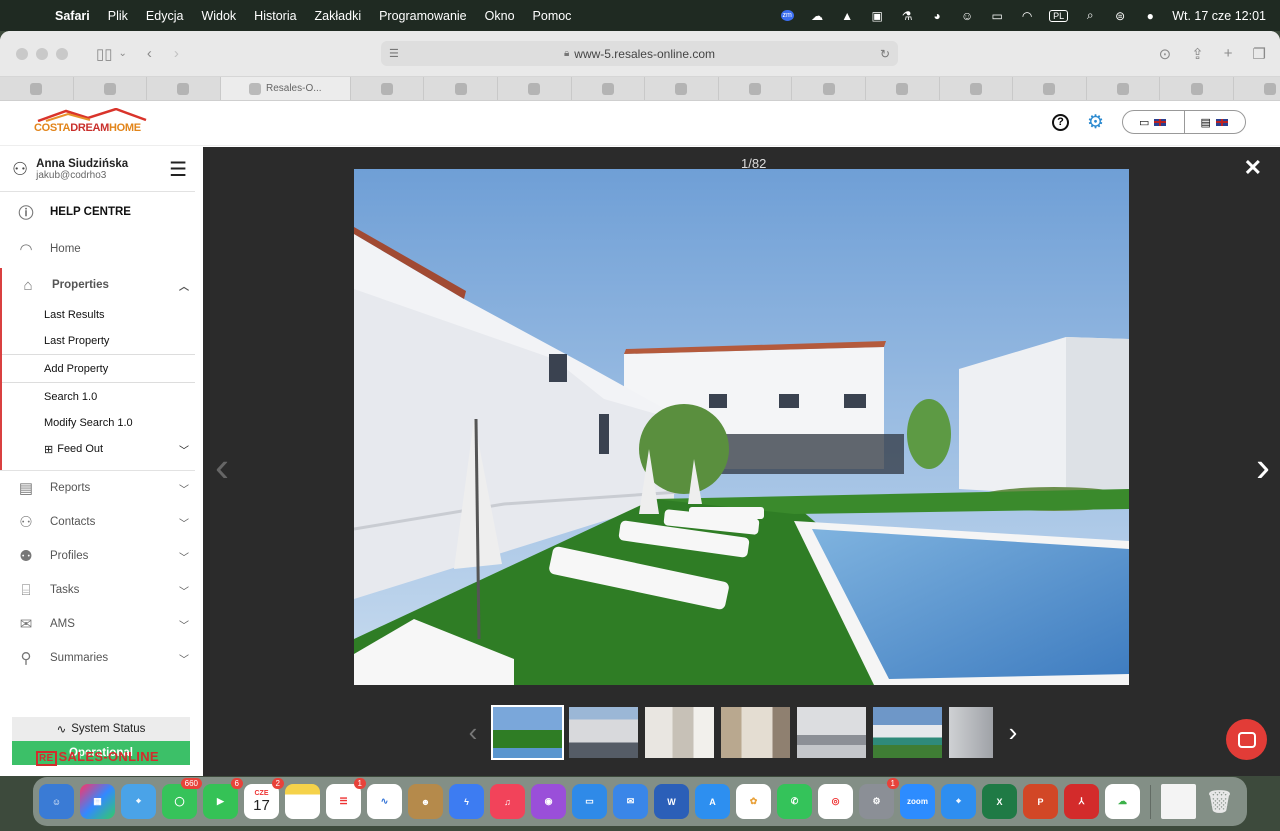 The height and width of the screenshot is (831, 1280). Describe the element at coordinates (176, 53) in the screenshot. I see `forward-button: ›` at that location.